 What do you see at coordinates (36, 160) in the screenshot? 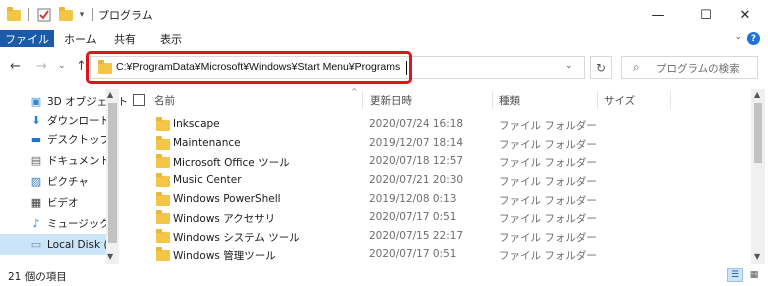
I see `documents-icon: ▤` at bounding box center [36, 160].